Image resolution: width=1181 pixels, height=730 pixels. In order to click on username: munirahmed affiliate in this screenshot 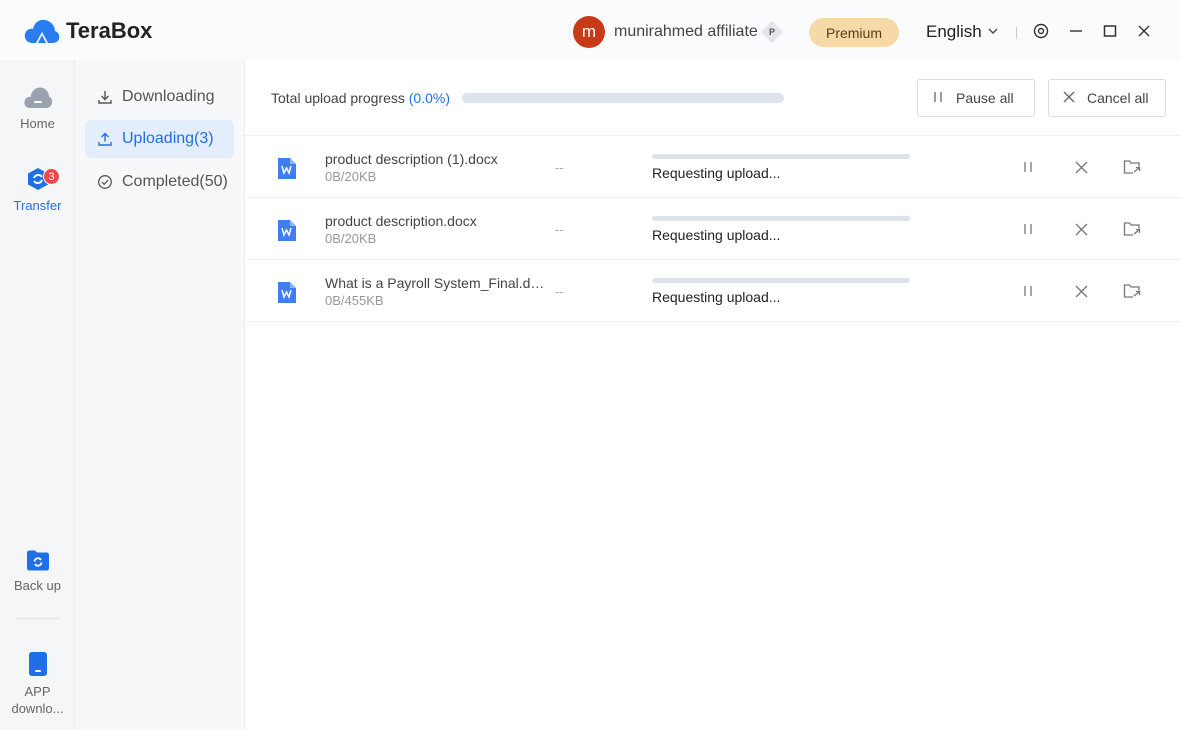, I will do `click(686, 32)`.